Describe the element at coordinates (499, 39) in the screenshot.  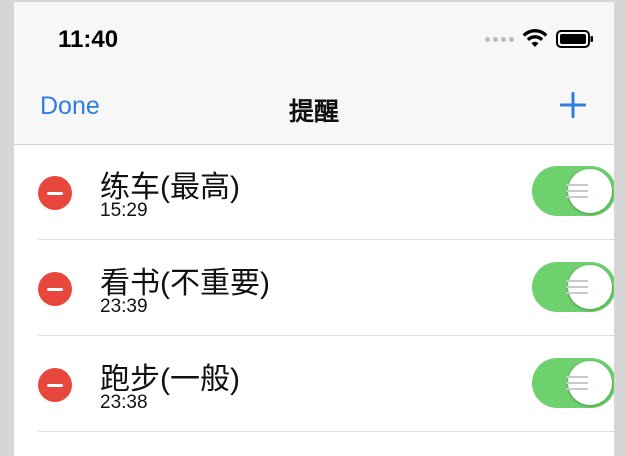
I see `signal-icon` at that location.